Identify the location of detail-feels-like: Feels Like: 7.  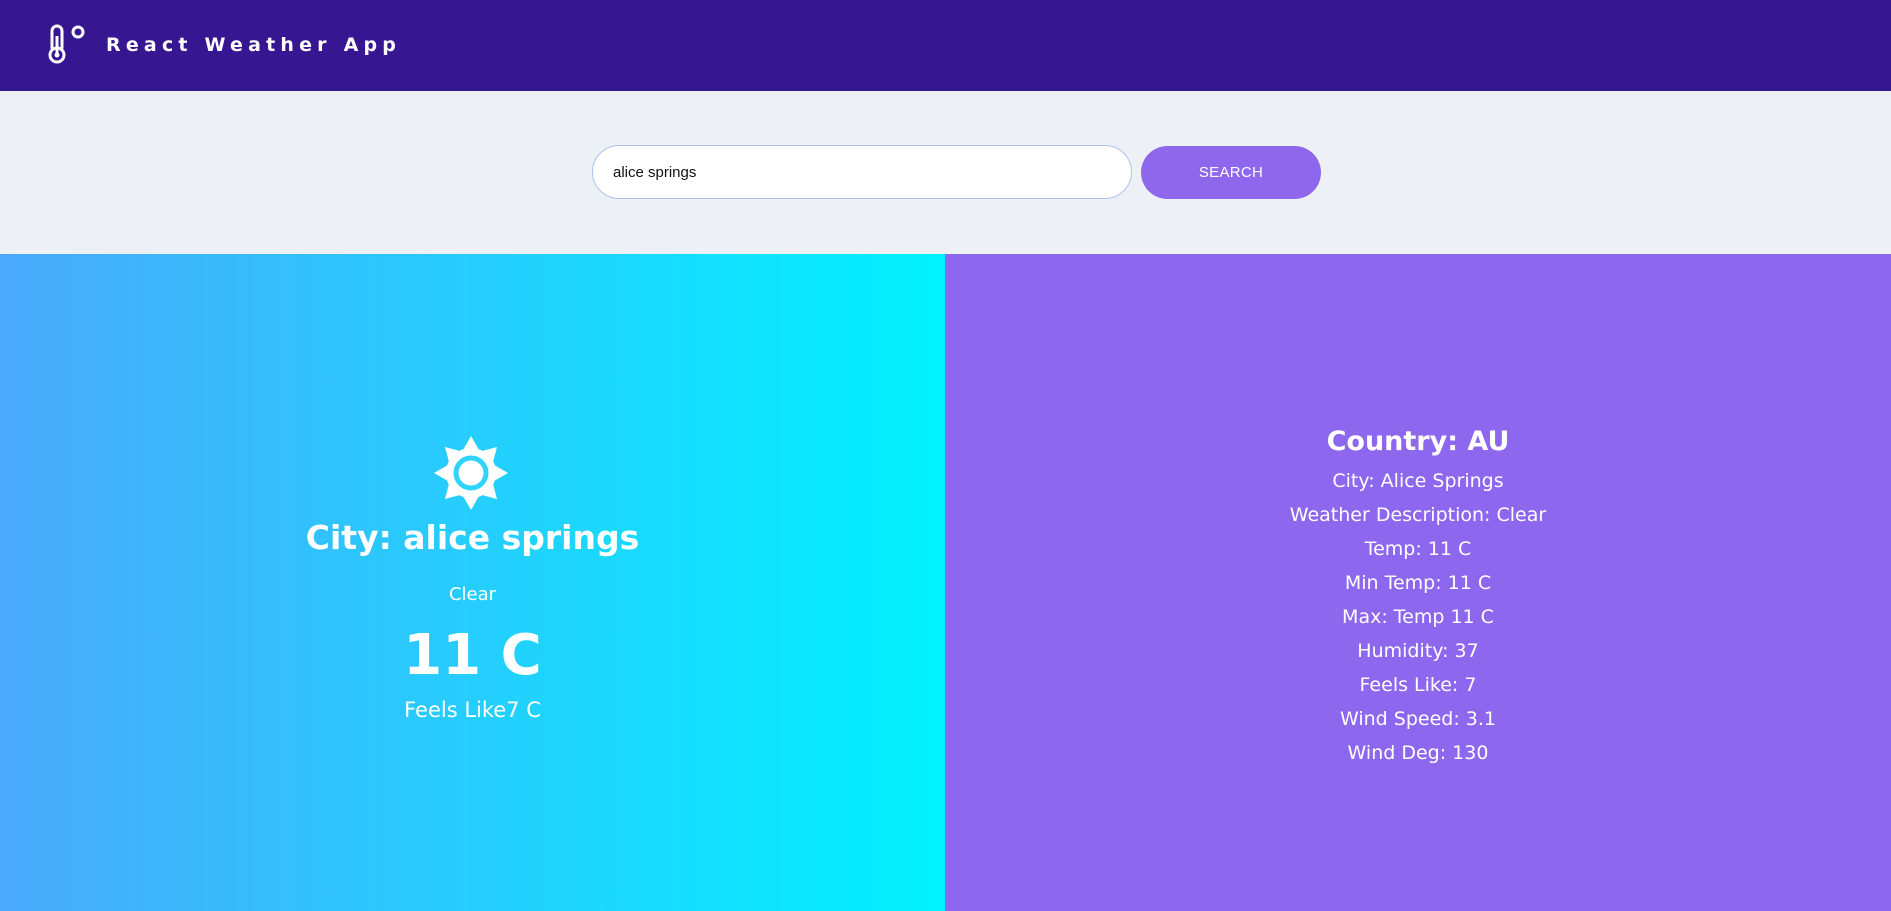
(1418, 685).